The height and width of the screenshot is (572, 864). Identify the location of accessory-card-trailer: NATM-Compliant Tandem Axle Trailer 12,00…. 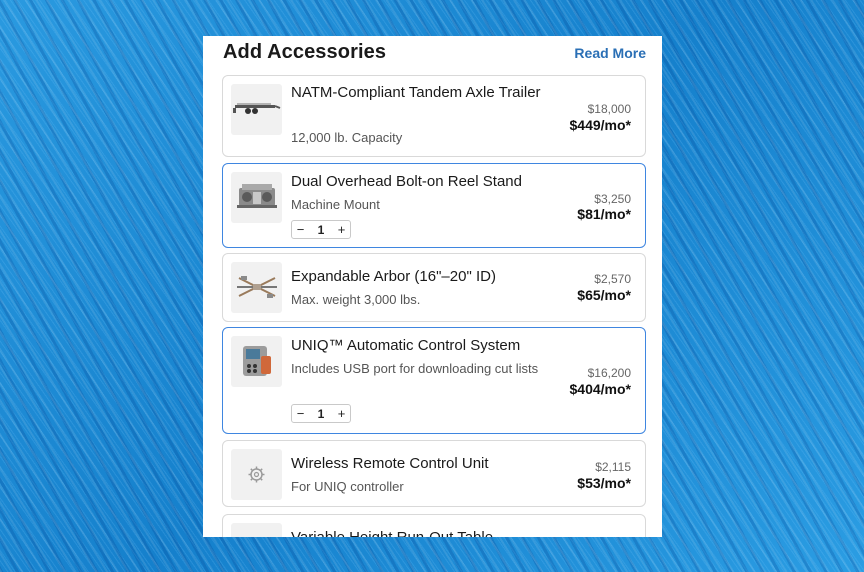
(434, 116).